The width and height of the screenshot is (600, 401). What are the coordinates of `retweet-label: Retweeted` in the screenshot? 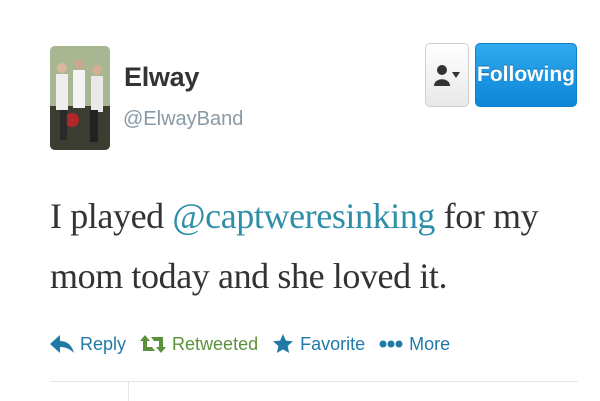 It's located at (215, 343).